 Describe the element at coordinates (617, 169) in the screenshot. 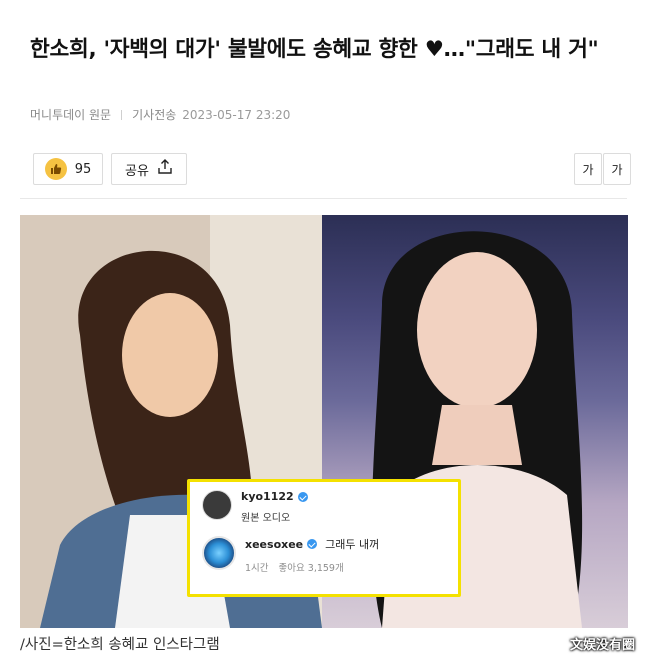

I see `font-size-increase-button: 가` at that location.